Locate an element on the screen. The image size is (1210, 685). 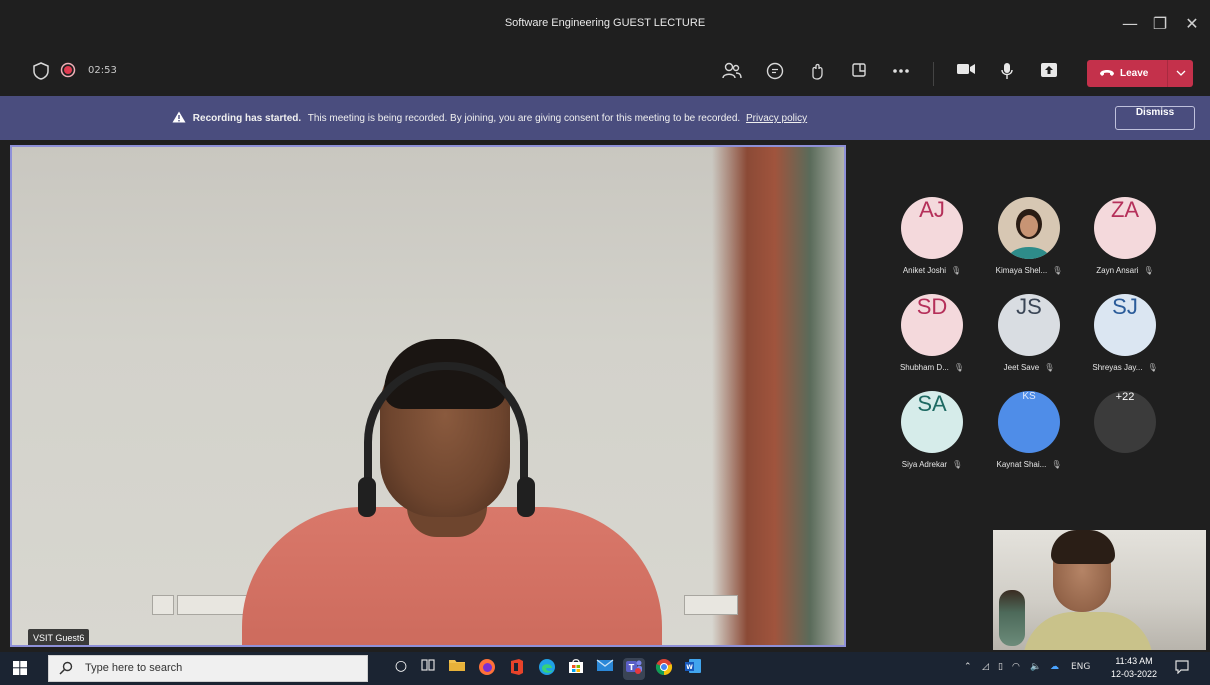
firefox-icon is located at coordinates (487, 669).